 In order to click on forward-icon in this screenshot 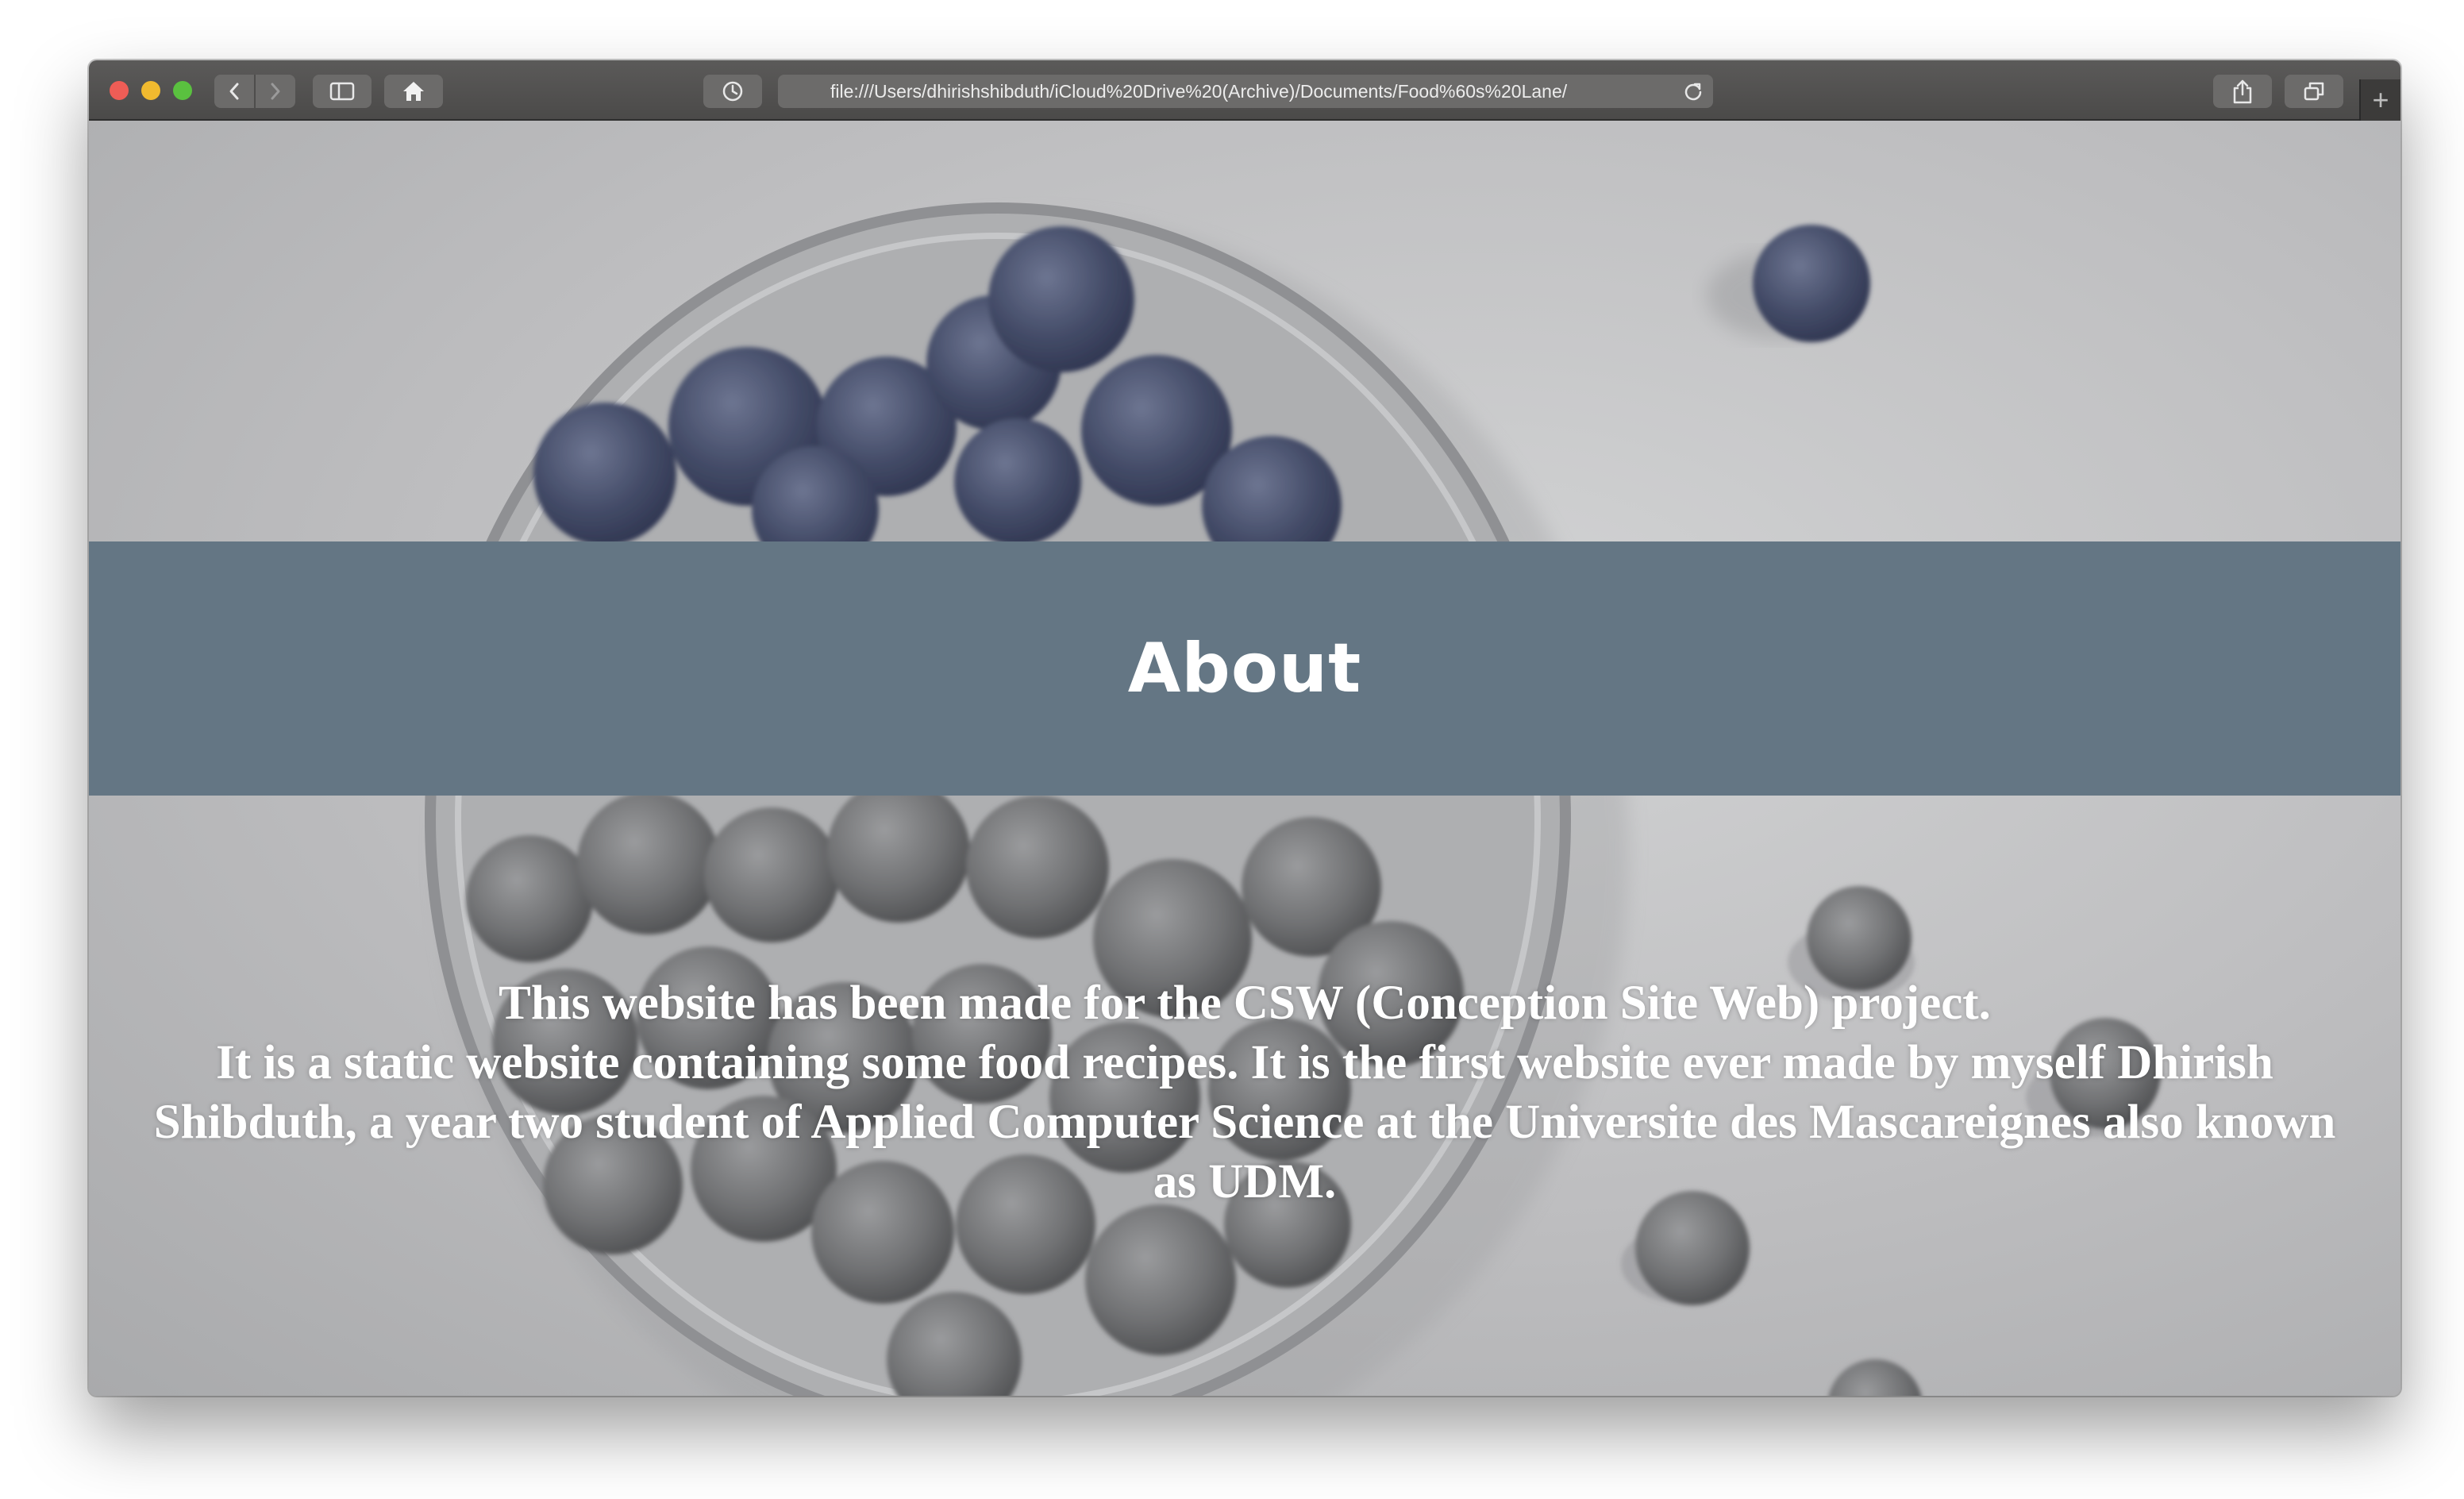, I will do `click(275, 91)`.